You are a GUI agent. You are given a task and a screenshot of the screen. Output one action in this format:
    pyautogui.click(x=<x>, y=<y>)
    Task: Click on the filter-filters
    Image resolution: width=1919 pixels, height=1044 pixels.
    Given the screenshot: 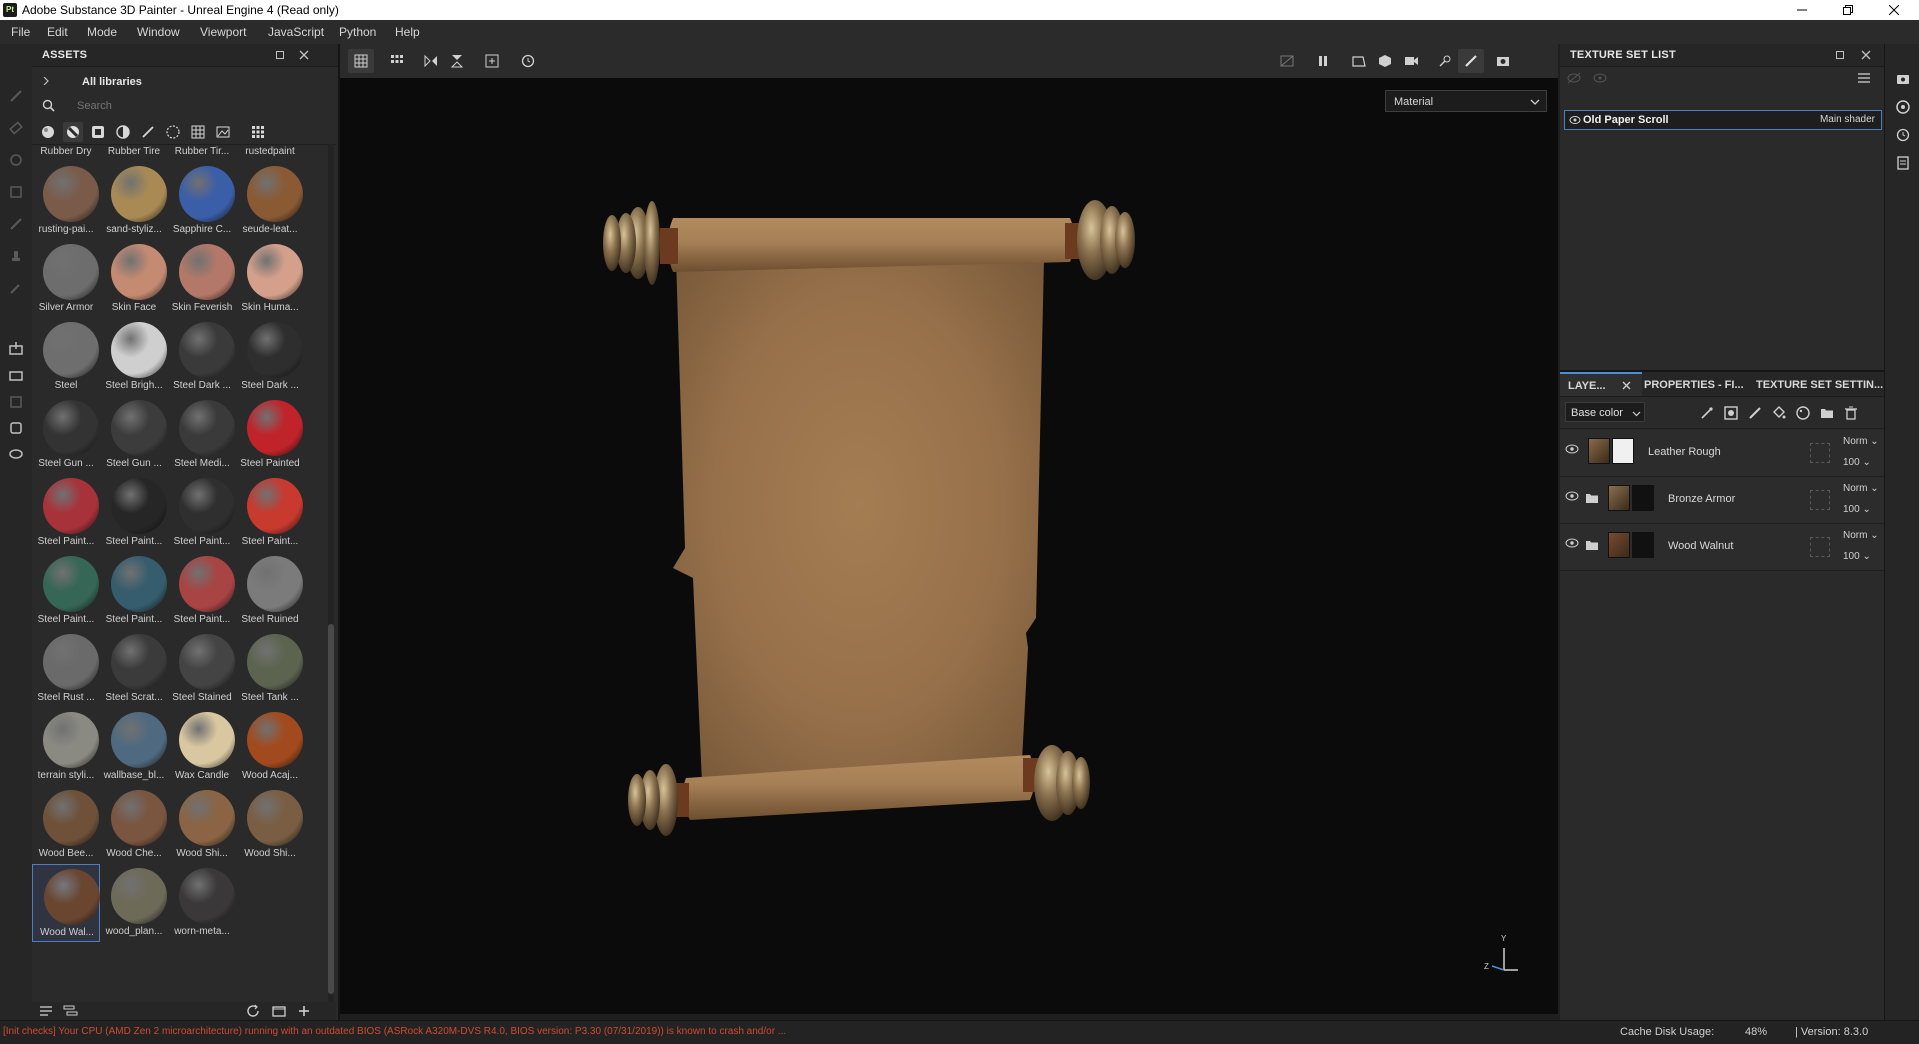 What is the action you would take?
    pyautogui.click(x=123, y=132)
    